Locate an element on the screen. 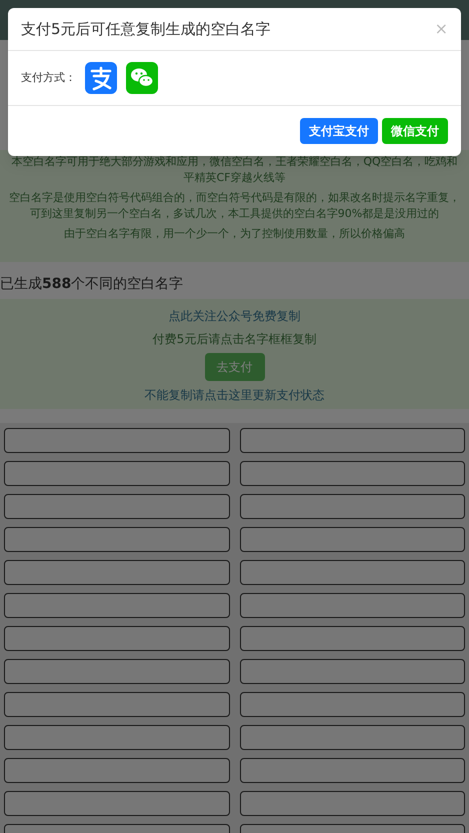 The image size is (469, 833). info-text: 本空白名字可用于绝大部分游戏和应用，微信空白名，王者荣耀空白名，QQ空白名，吃鸡和平精英CF穿越火线等 is located at coordinates (234, 170).